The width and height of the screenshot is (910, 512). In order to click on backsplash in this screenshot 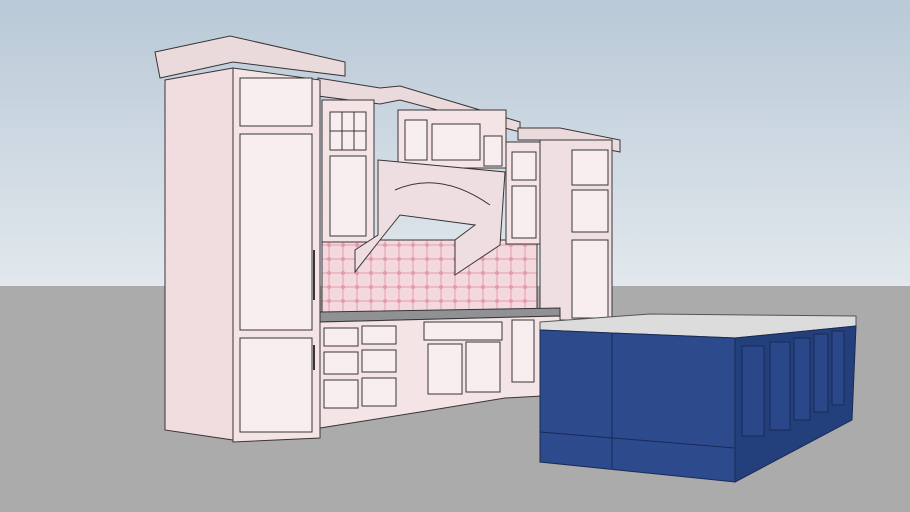, I will do `click(429, 276)`.